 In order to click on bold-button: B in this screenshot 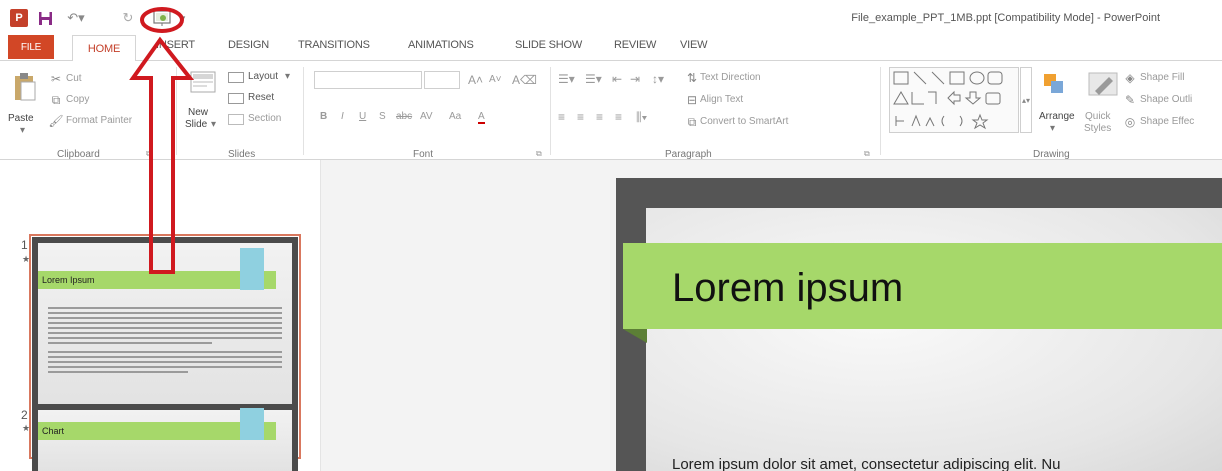, I will do `click(323, 116)`.